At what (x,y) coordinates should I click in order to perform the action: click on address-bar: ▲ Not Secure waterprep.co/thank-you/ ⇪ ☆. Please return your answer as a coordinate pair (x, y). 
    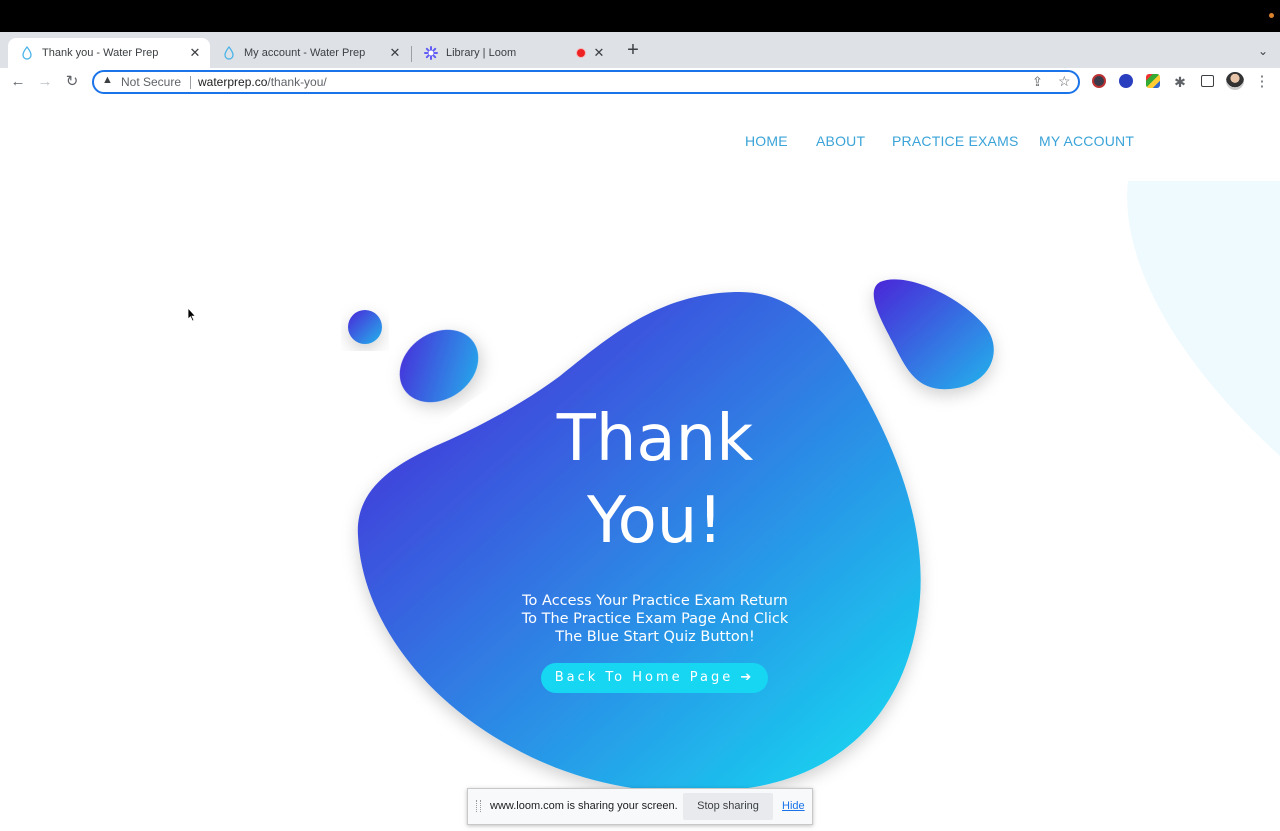
    Looking at the image, I should click on (586, 82).